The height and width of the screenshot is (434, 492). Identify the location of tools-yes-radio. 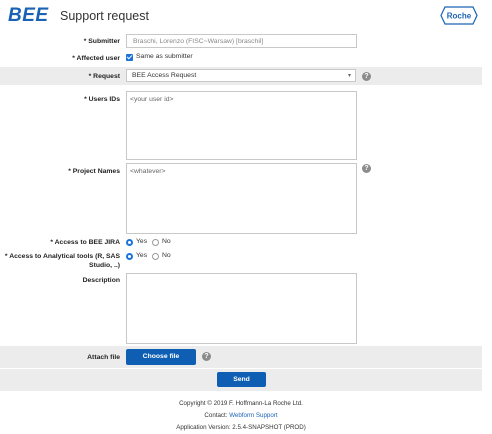
(129, 256).